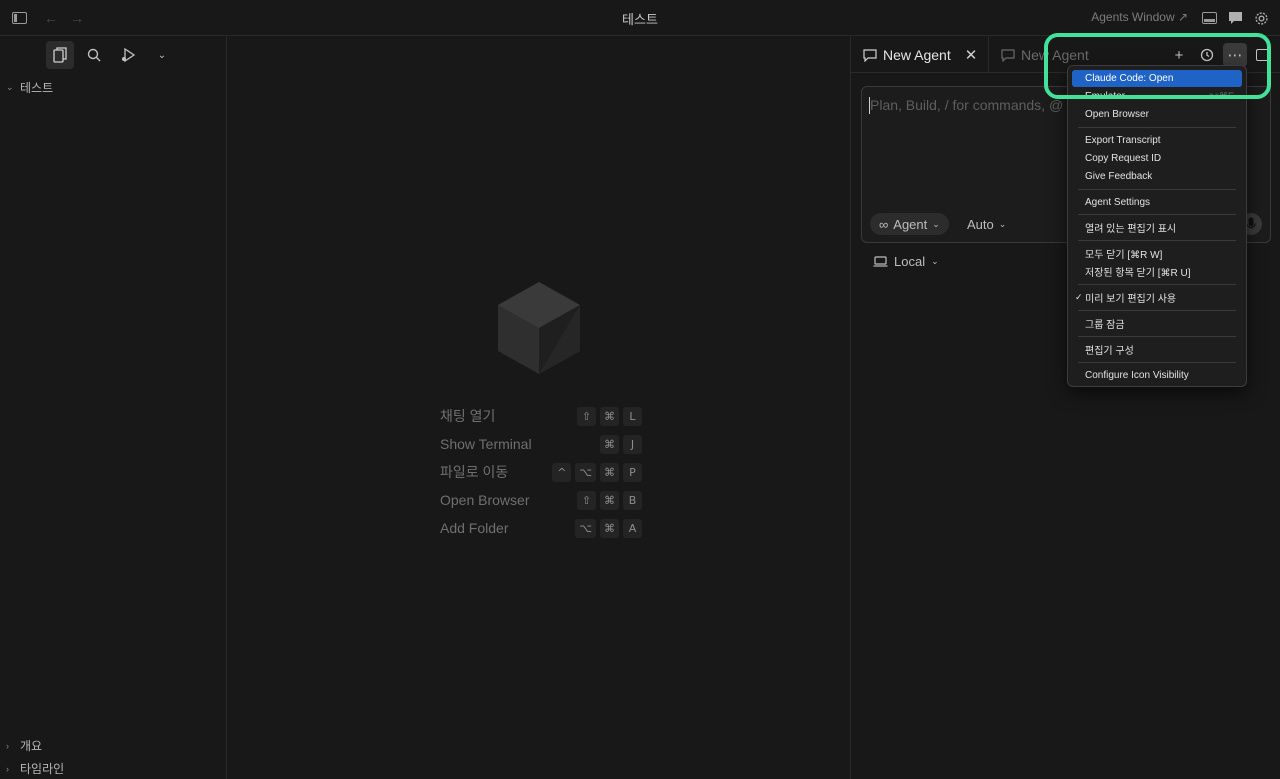 The width and height of the screenshot is (1280, 779). Describe the element at coordinates (42, 769) in the screenshot. I see `section-timeline-label: 타임라인` at that location.